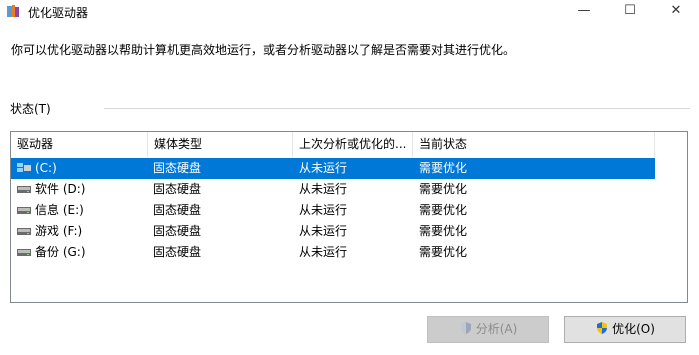 This screenshot has width=699, height=355. I want to click on column-header-media-type: 媒体类型, so click(220, 144).